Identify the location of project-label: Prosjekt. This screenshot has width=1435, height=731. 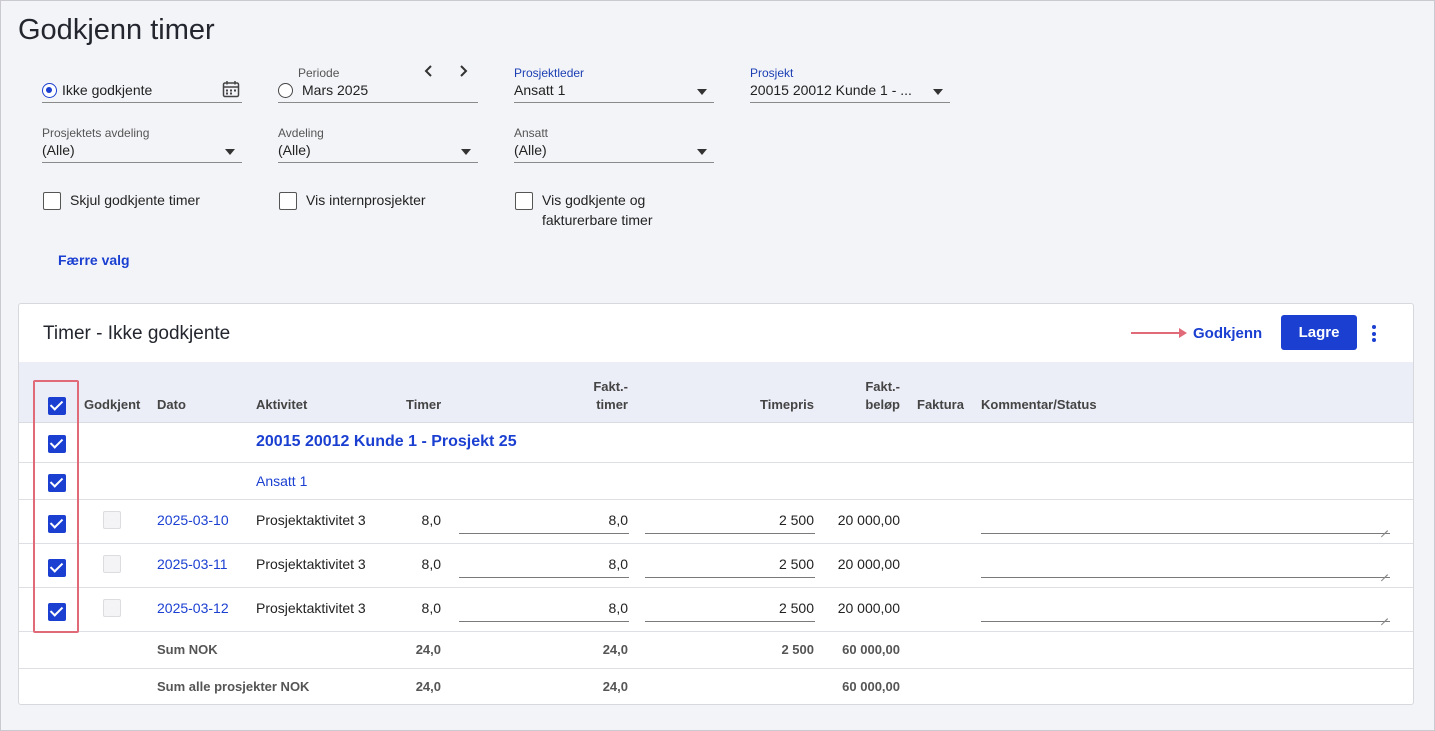
(772, 73).